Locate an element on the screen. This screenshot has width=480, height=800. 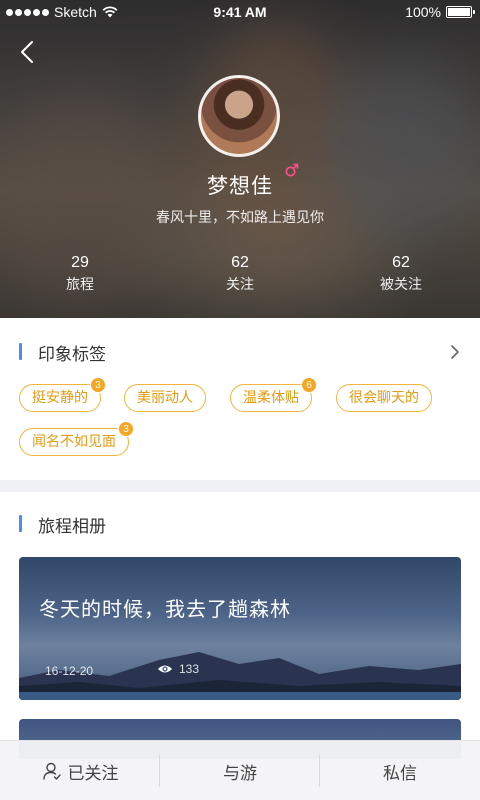
profile-signature: 春风十里，不如路上遇见你 is located at coordinates (240, 218).